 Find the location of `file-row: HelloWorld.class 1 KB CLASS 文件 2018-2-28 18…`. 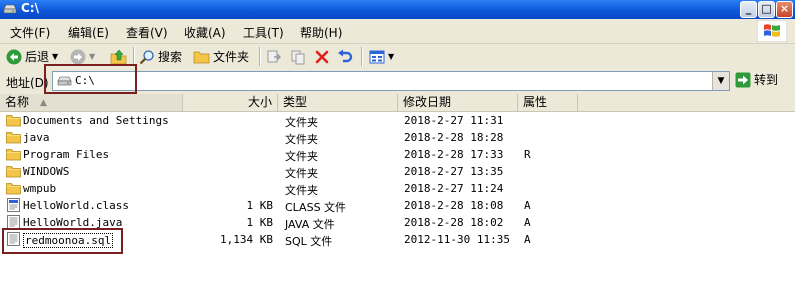

file-row: HelloWorld.class 1 KB CLASS 文件 2018-2-28 18… is located at coordinates (397, 205).